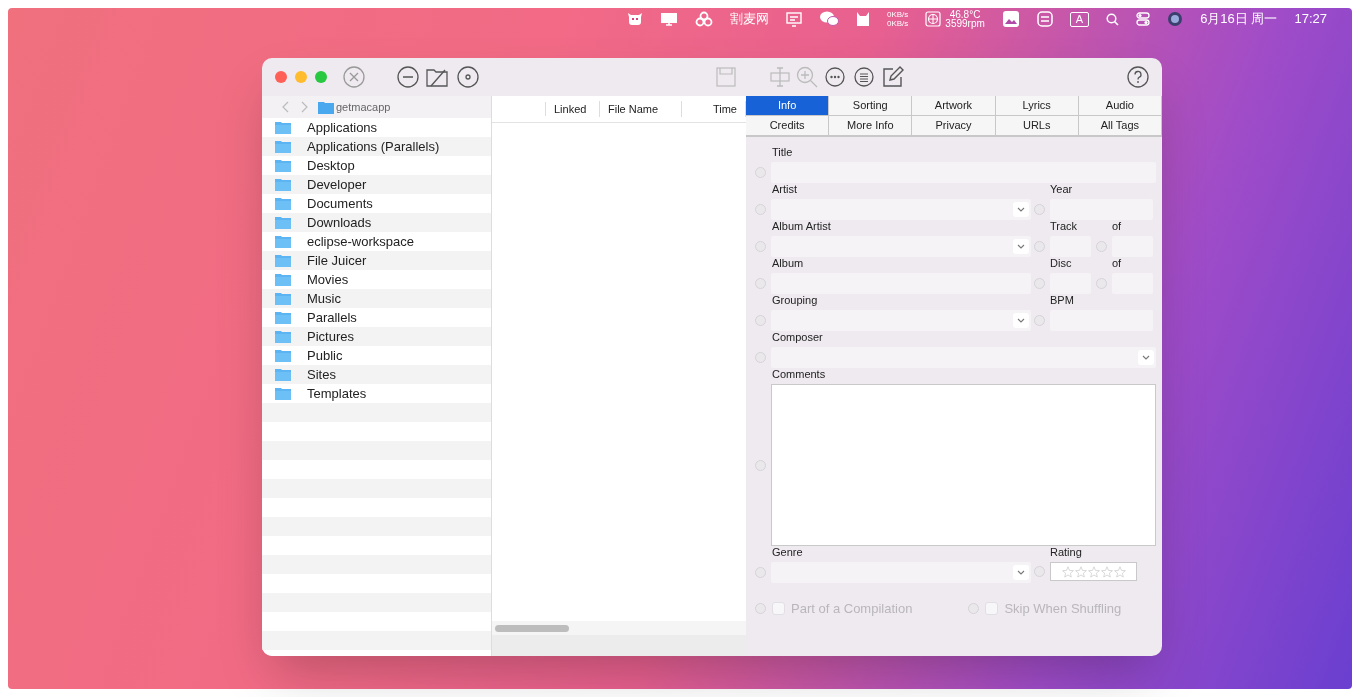  What do you see at coordinates (1310, 19) in the screenshot?
I see `menu-bar-text: 17:27` at bounding box center [1310, 19].